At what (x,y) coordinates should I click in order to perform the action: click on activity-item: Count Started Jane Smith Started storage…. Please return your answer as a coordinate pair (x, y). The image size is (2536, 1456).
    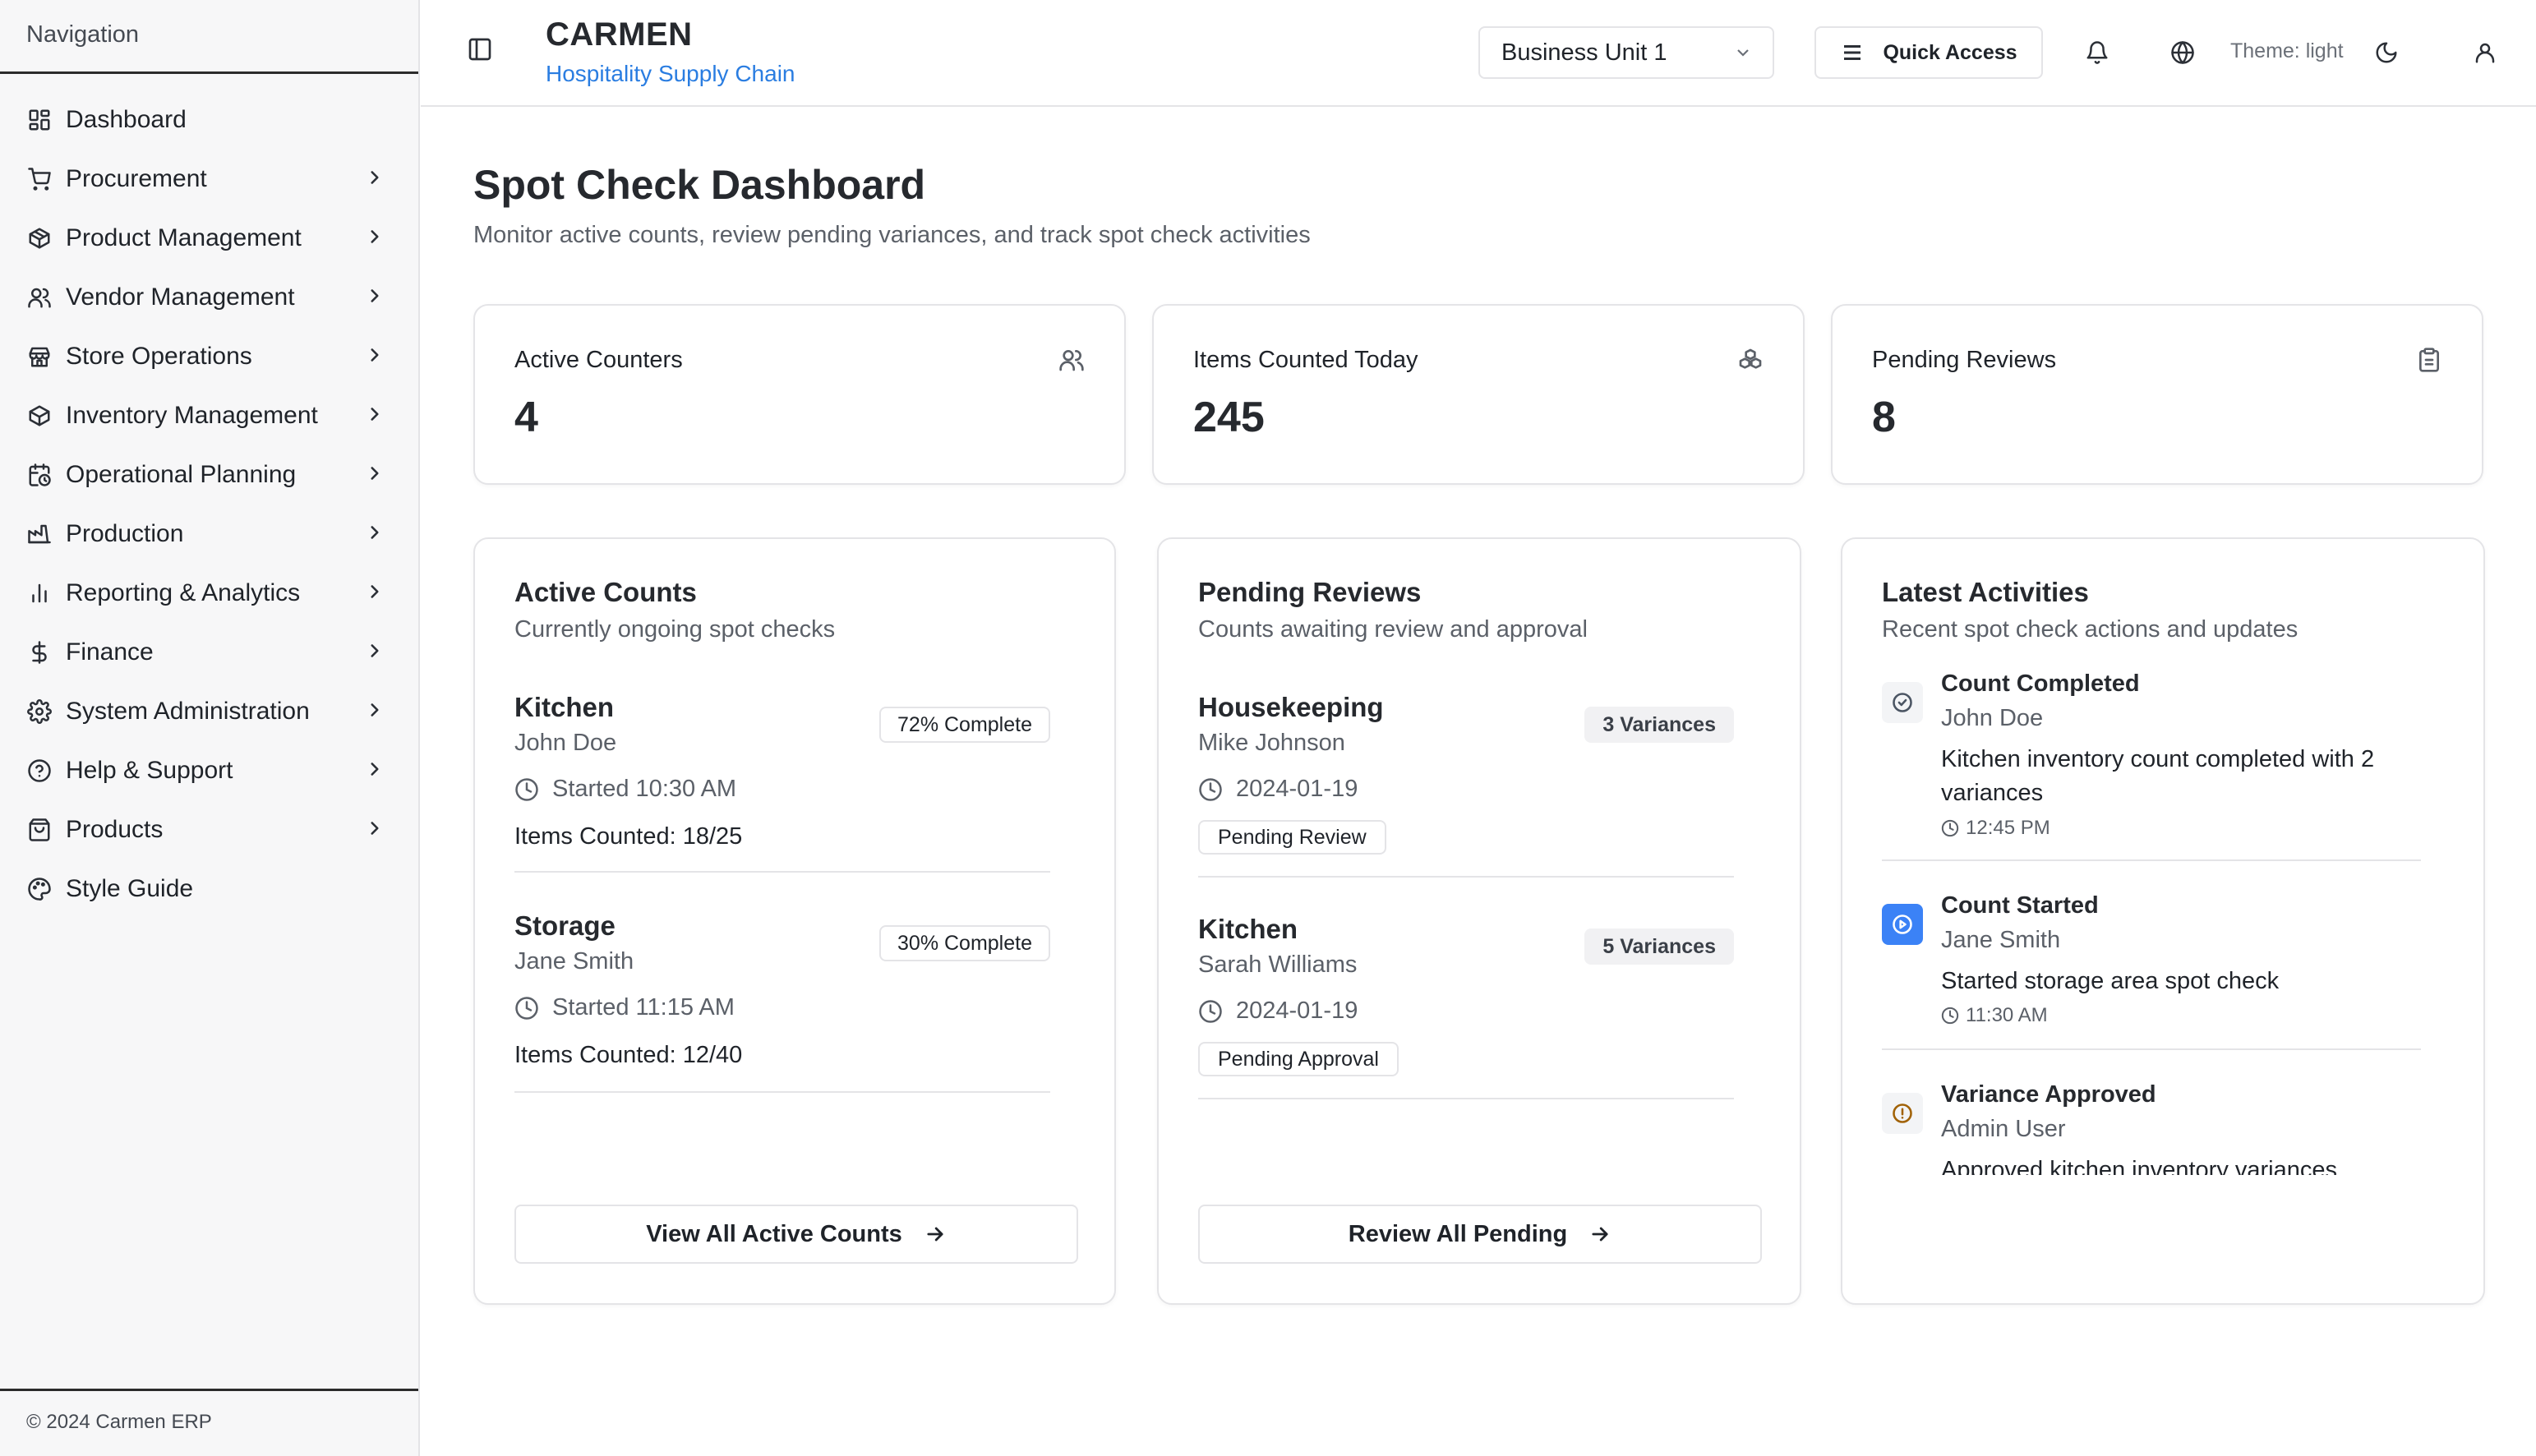
    Looking at the image, I should click on (2151, 959).